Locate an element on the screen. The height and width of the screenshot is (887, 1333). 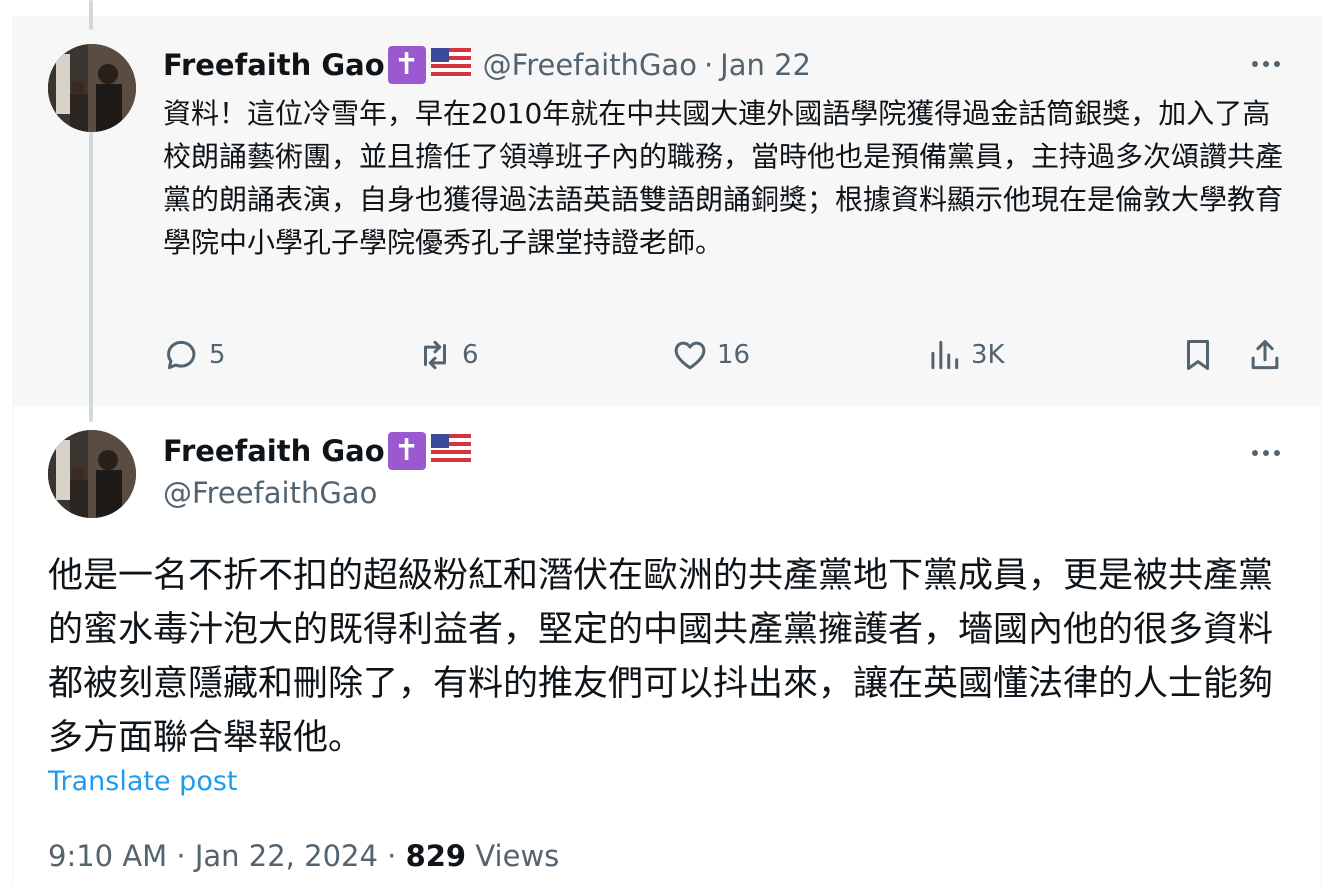
bookmark-icon is located at coordinates (1198, 355).